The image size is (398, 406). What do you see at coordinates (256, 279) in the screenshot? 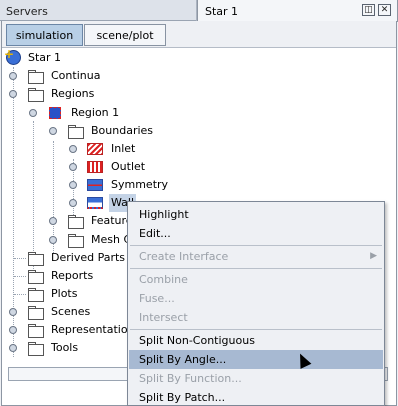
I see `menu-item-combine: Combine` at bounding box center [256, 279].